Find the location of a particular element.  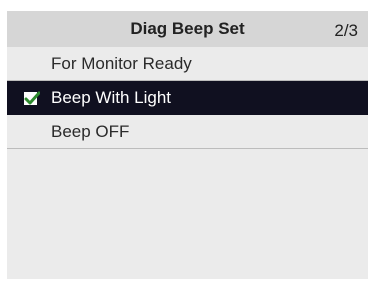

menu-item-beep-with-light: Beep With Light is located at coordinates (187, 98).